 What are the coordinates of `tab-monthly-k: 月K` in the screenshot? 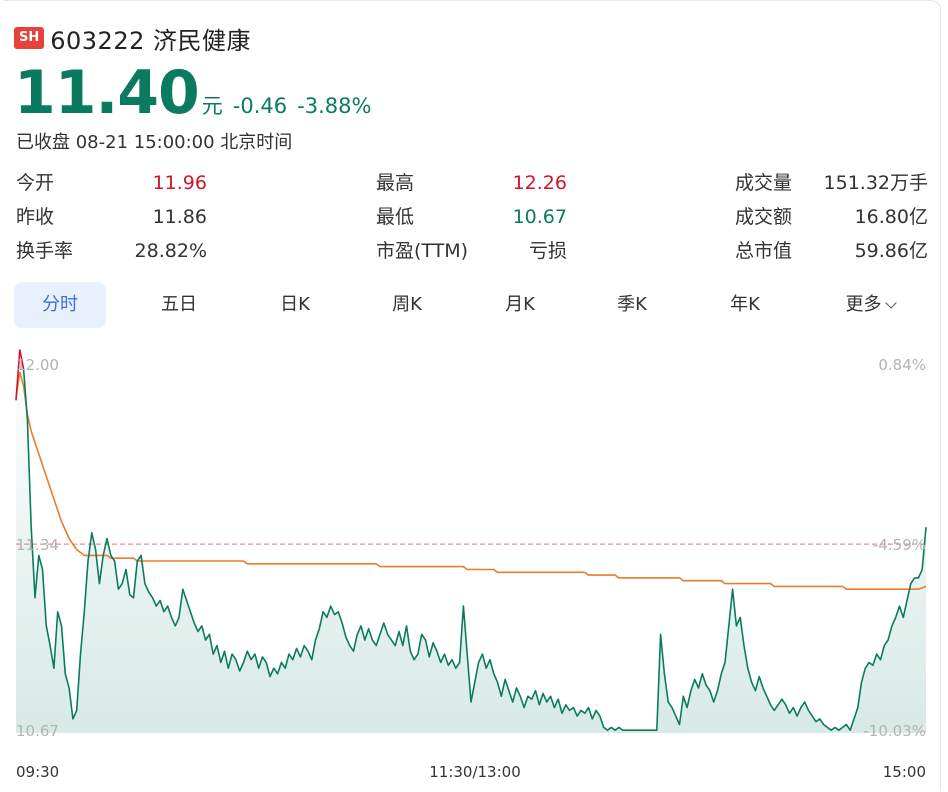 It's located at (520, 305).